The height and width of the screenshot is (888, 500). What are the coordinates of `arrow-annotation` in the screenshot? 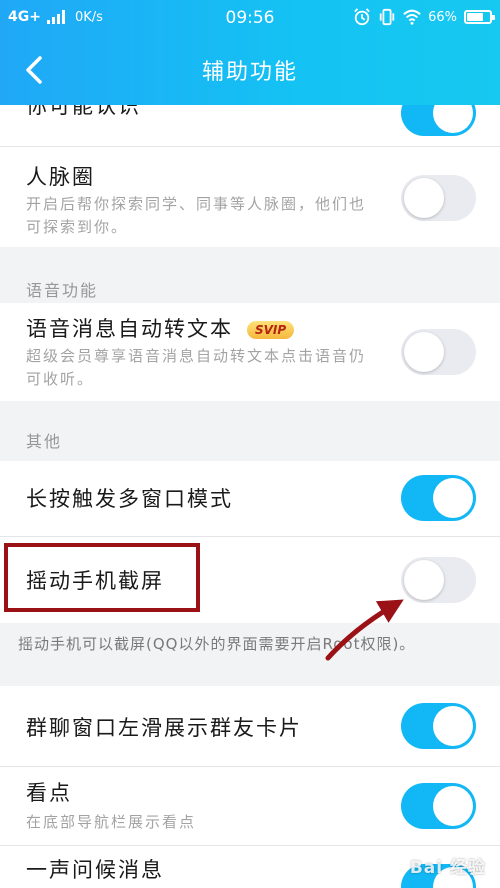 It's located at (364, 630).